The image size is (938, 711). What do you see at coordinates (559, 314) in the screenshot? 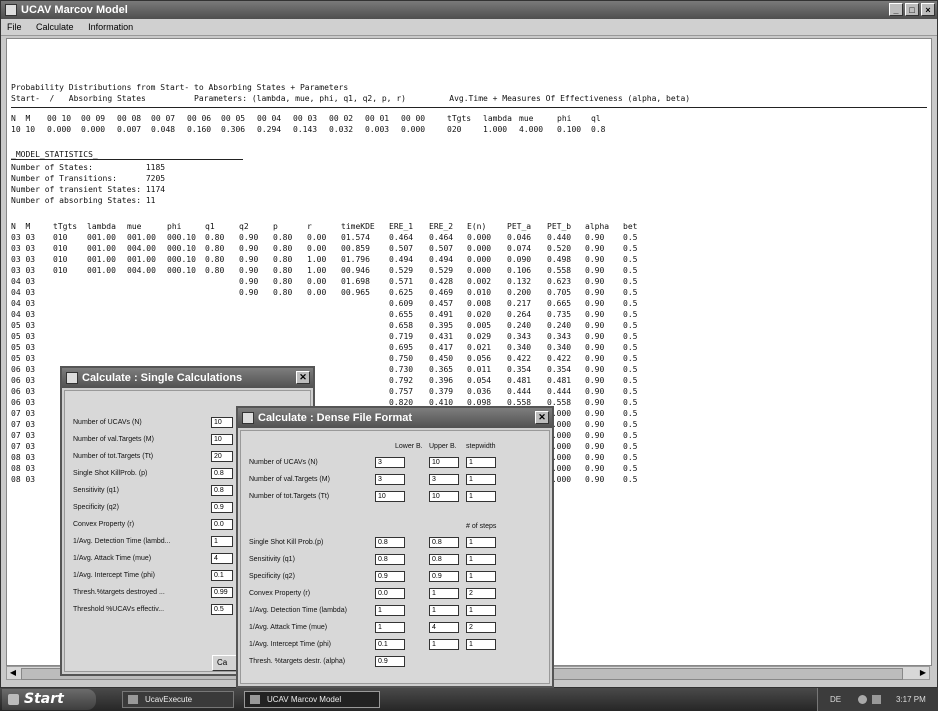
I see `table-cell: 0.735` at bounding box center [559, 314].